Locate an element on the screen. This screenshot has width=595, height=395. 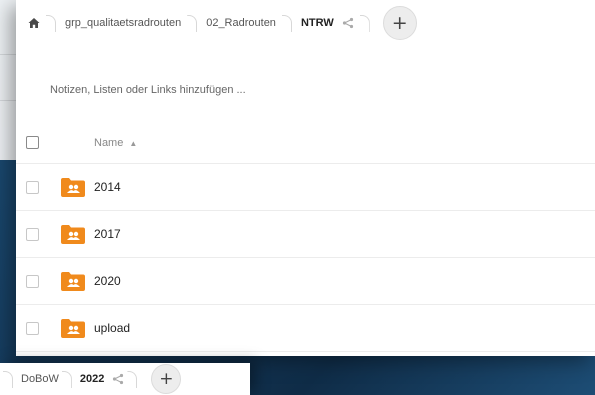
breadcrumb-item-dobow: DoBoW is located at coordinates (40, 379).